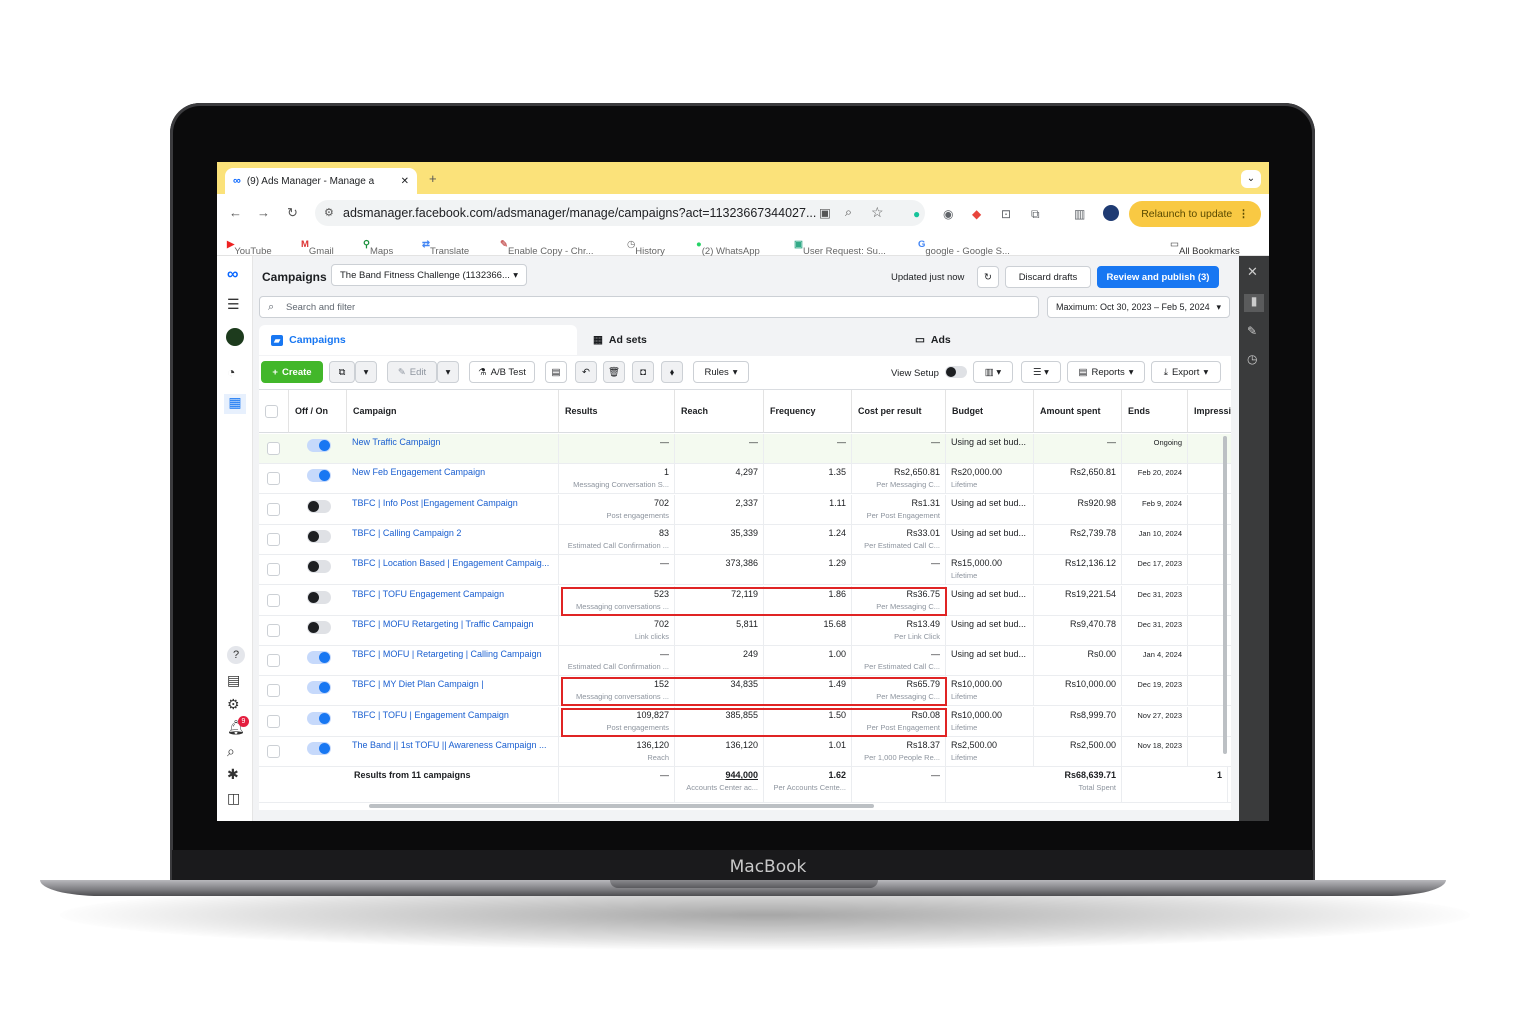 The image size is (1536, 1031). What do you see at coordinates (1138, 307) in the screenshot?
I see `date-range-picker: Maximum: Oct 30, 2023 – Feb 5, 2024 ▾` at bounding box center [1138, 307].